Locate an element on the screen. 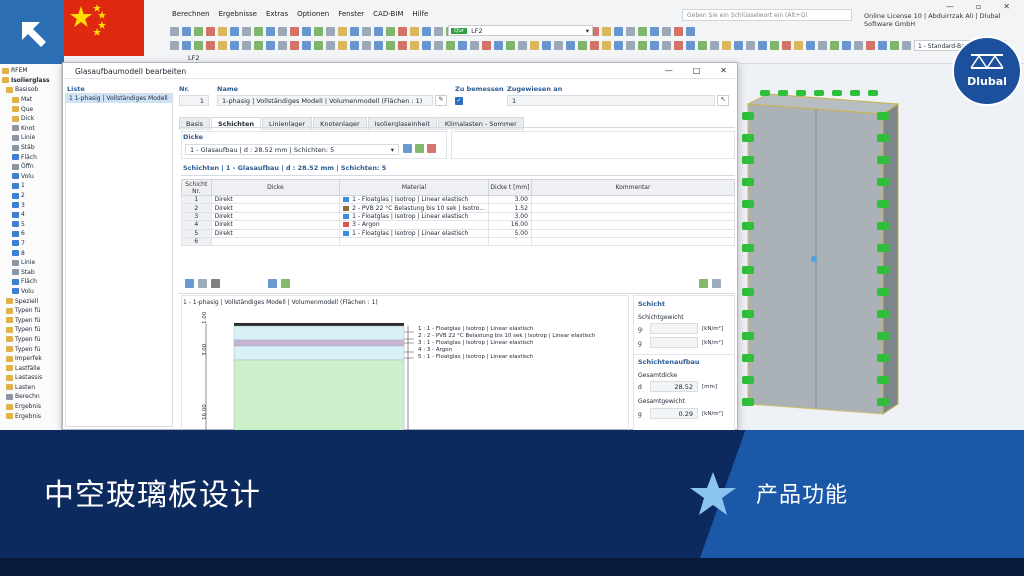  table-row: 4 Direkt 3 - Argon 16.00 is located at coordinates (458, 225).